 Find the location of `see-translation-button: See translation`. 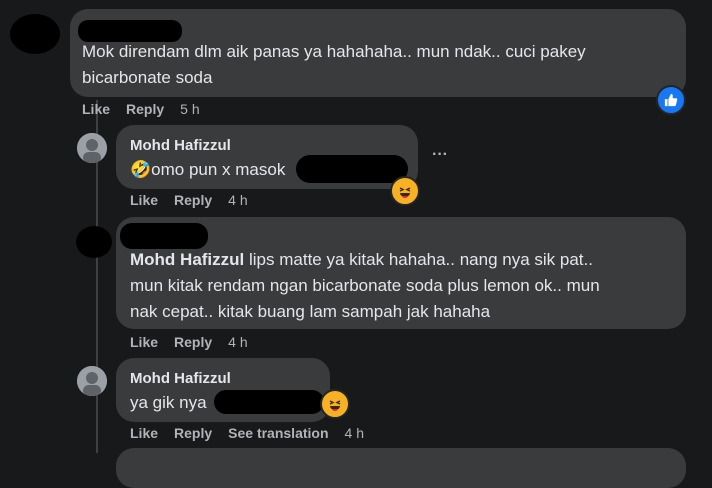

see-translation-button: See translation is located at coordinates (278, 433).